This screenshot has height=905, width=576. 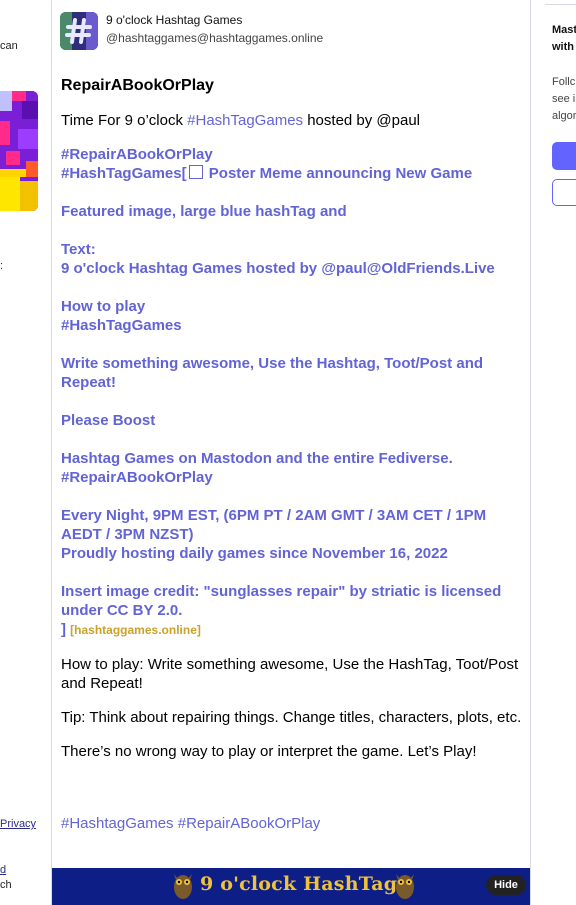 I want to click on hashtag-link: #HashTagGames[, so click(x=124, y=173).